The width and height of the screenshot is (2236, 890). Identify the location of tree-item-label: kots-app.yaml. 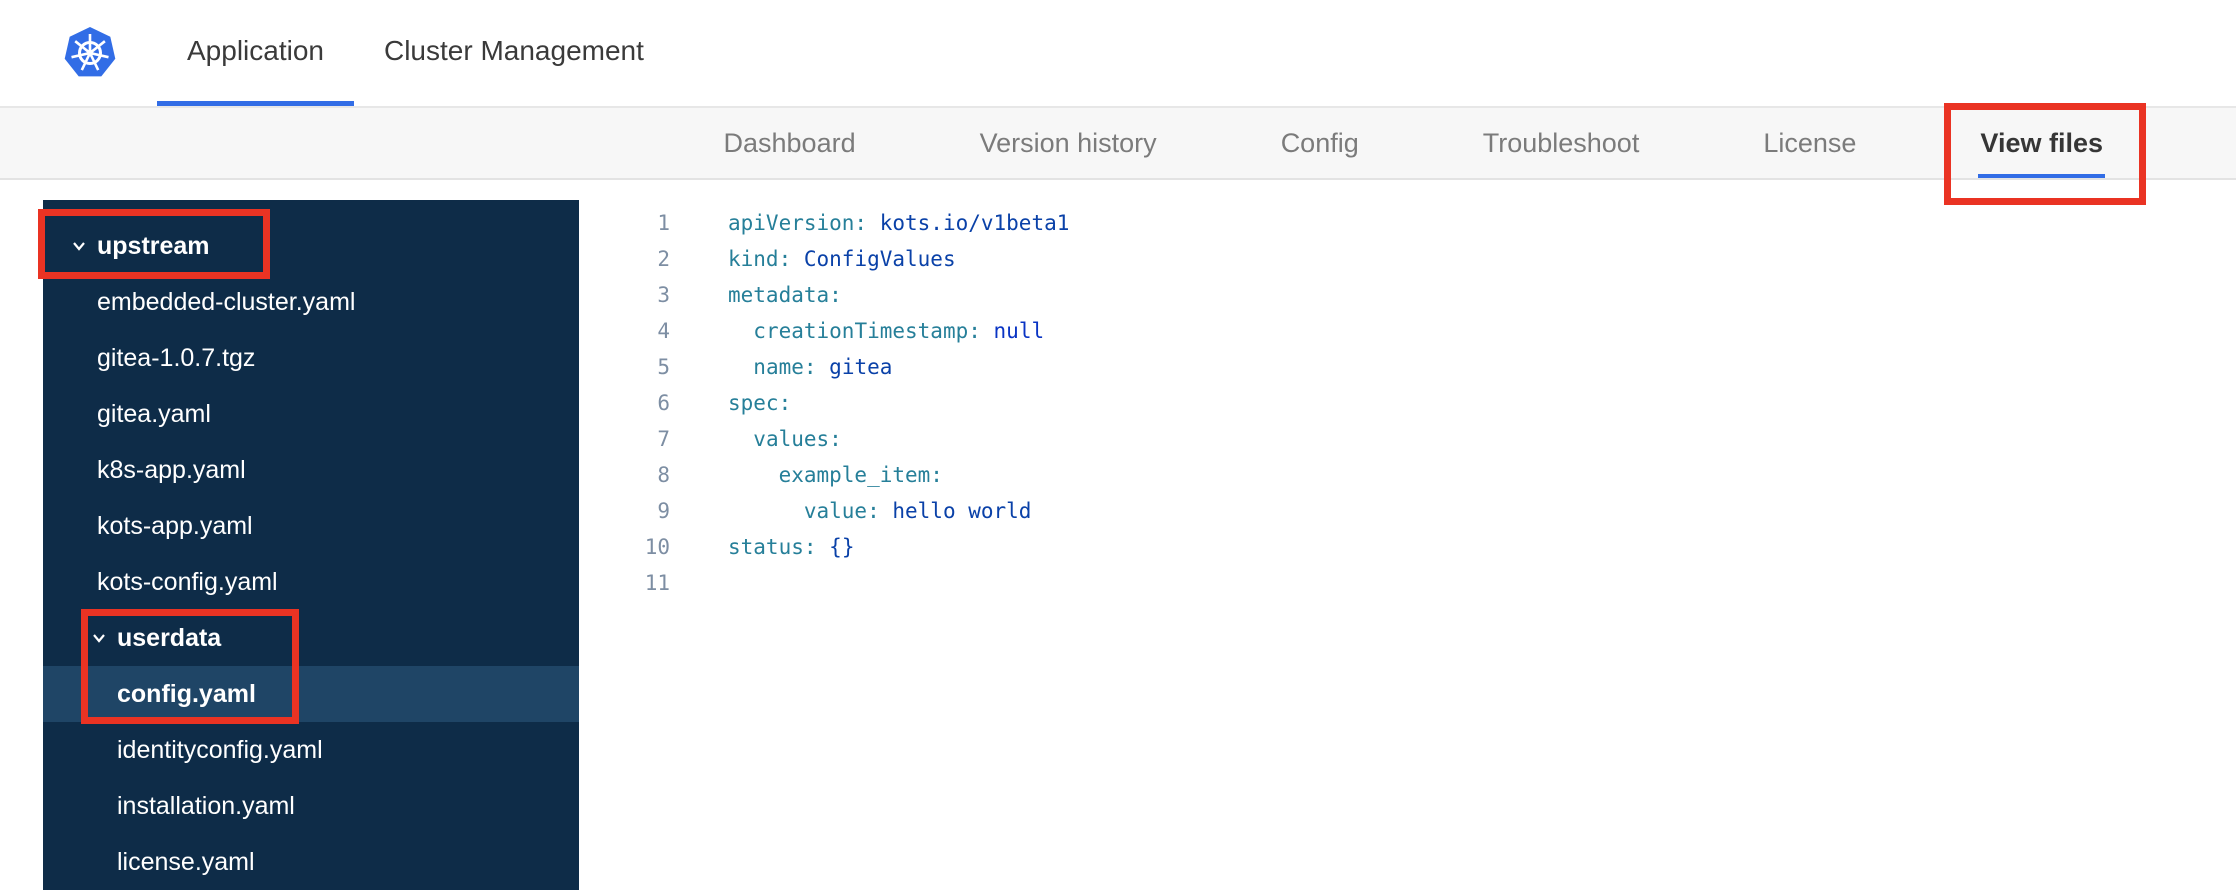
(175, 525).